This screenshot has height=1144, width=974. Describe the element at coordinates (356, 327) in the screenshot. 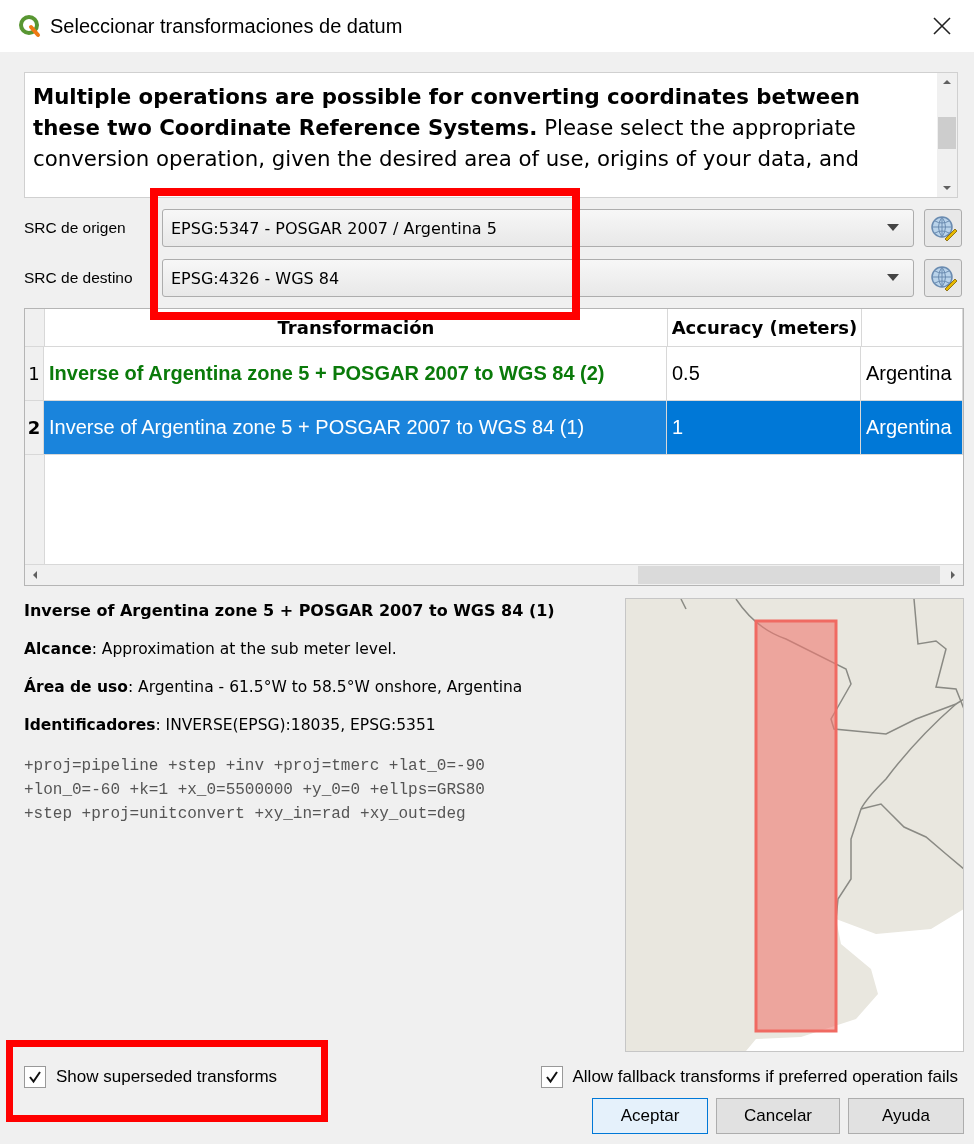

I see `column-header: Transformación` at that location.